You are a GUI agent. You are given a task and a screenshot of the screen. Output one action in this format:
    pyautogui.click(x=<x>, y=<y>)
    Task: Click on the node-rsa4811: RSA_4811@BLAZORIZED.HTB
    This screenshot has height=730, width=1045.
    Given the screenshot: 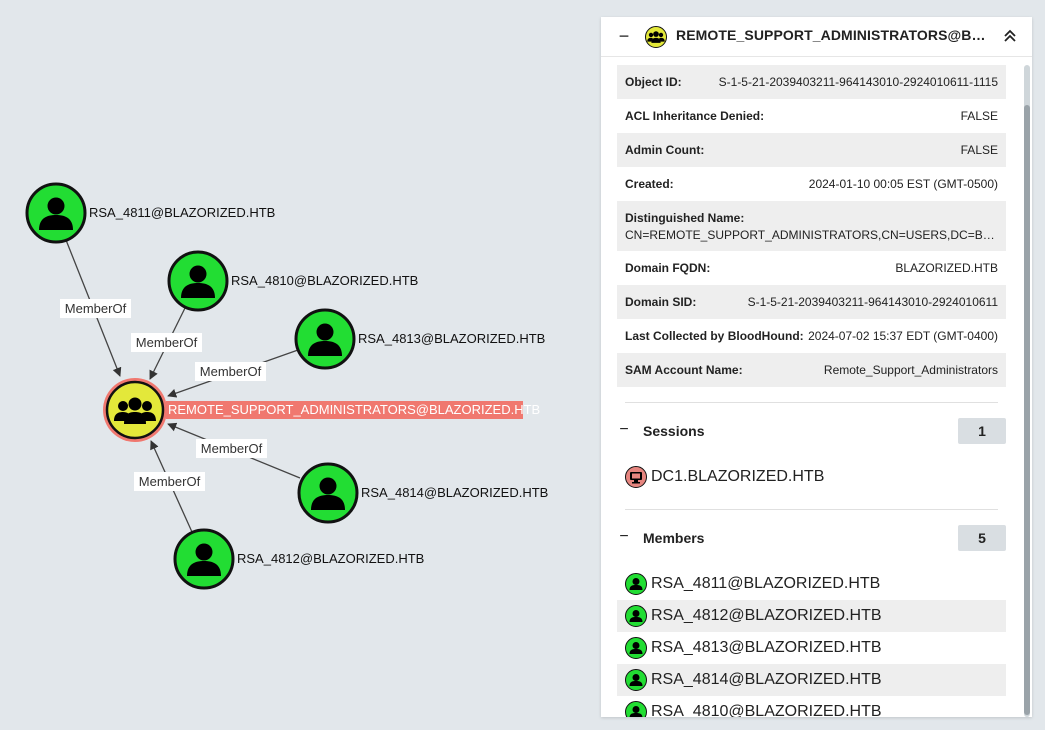 What is the action you would take?
    pyautogui.click(x=150, y=213)
    